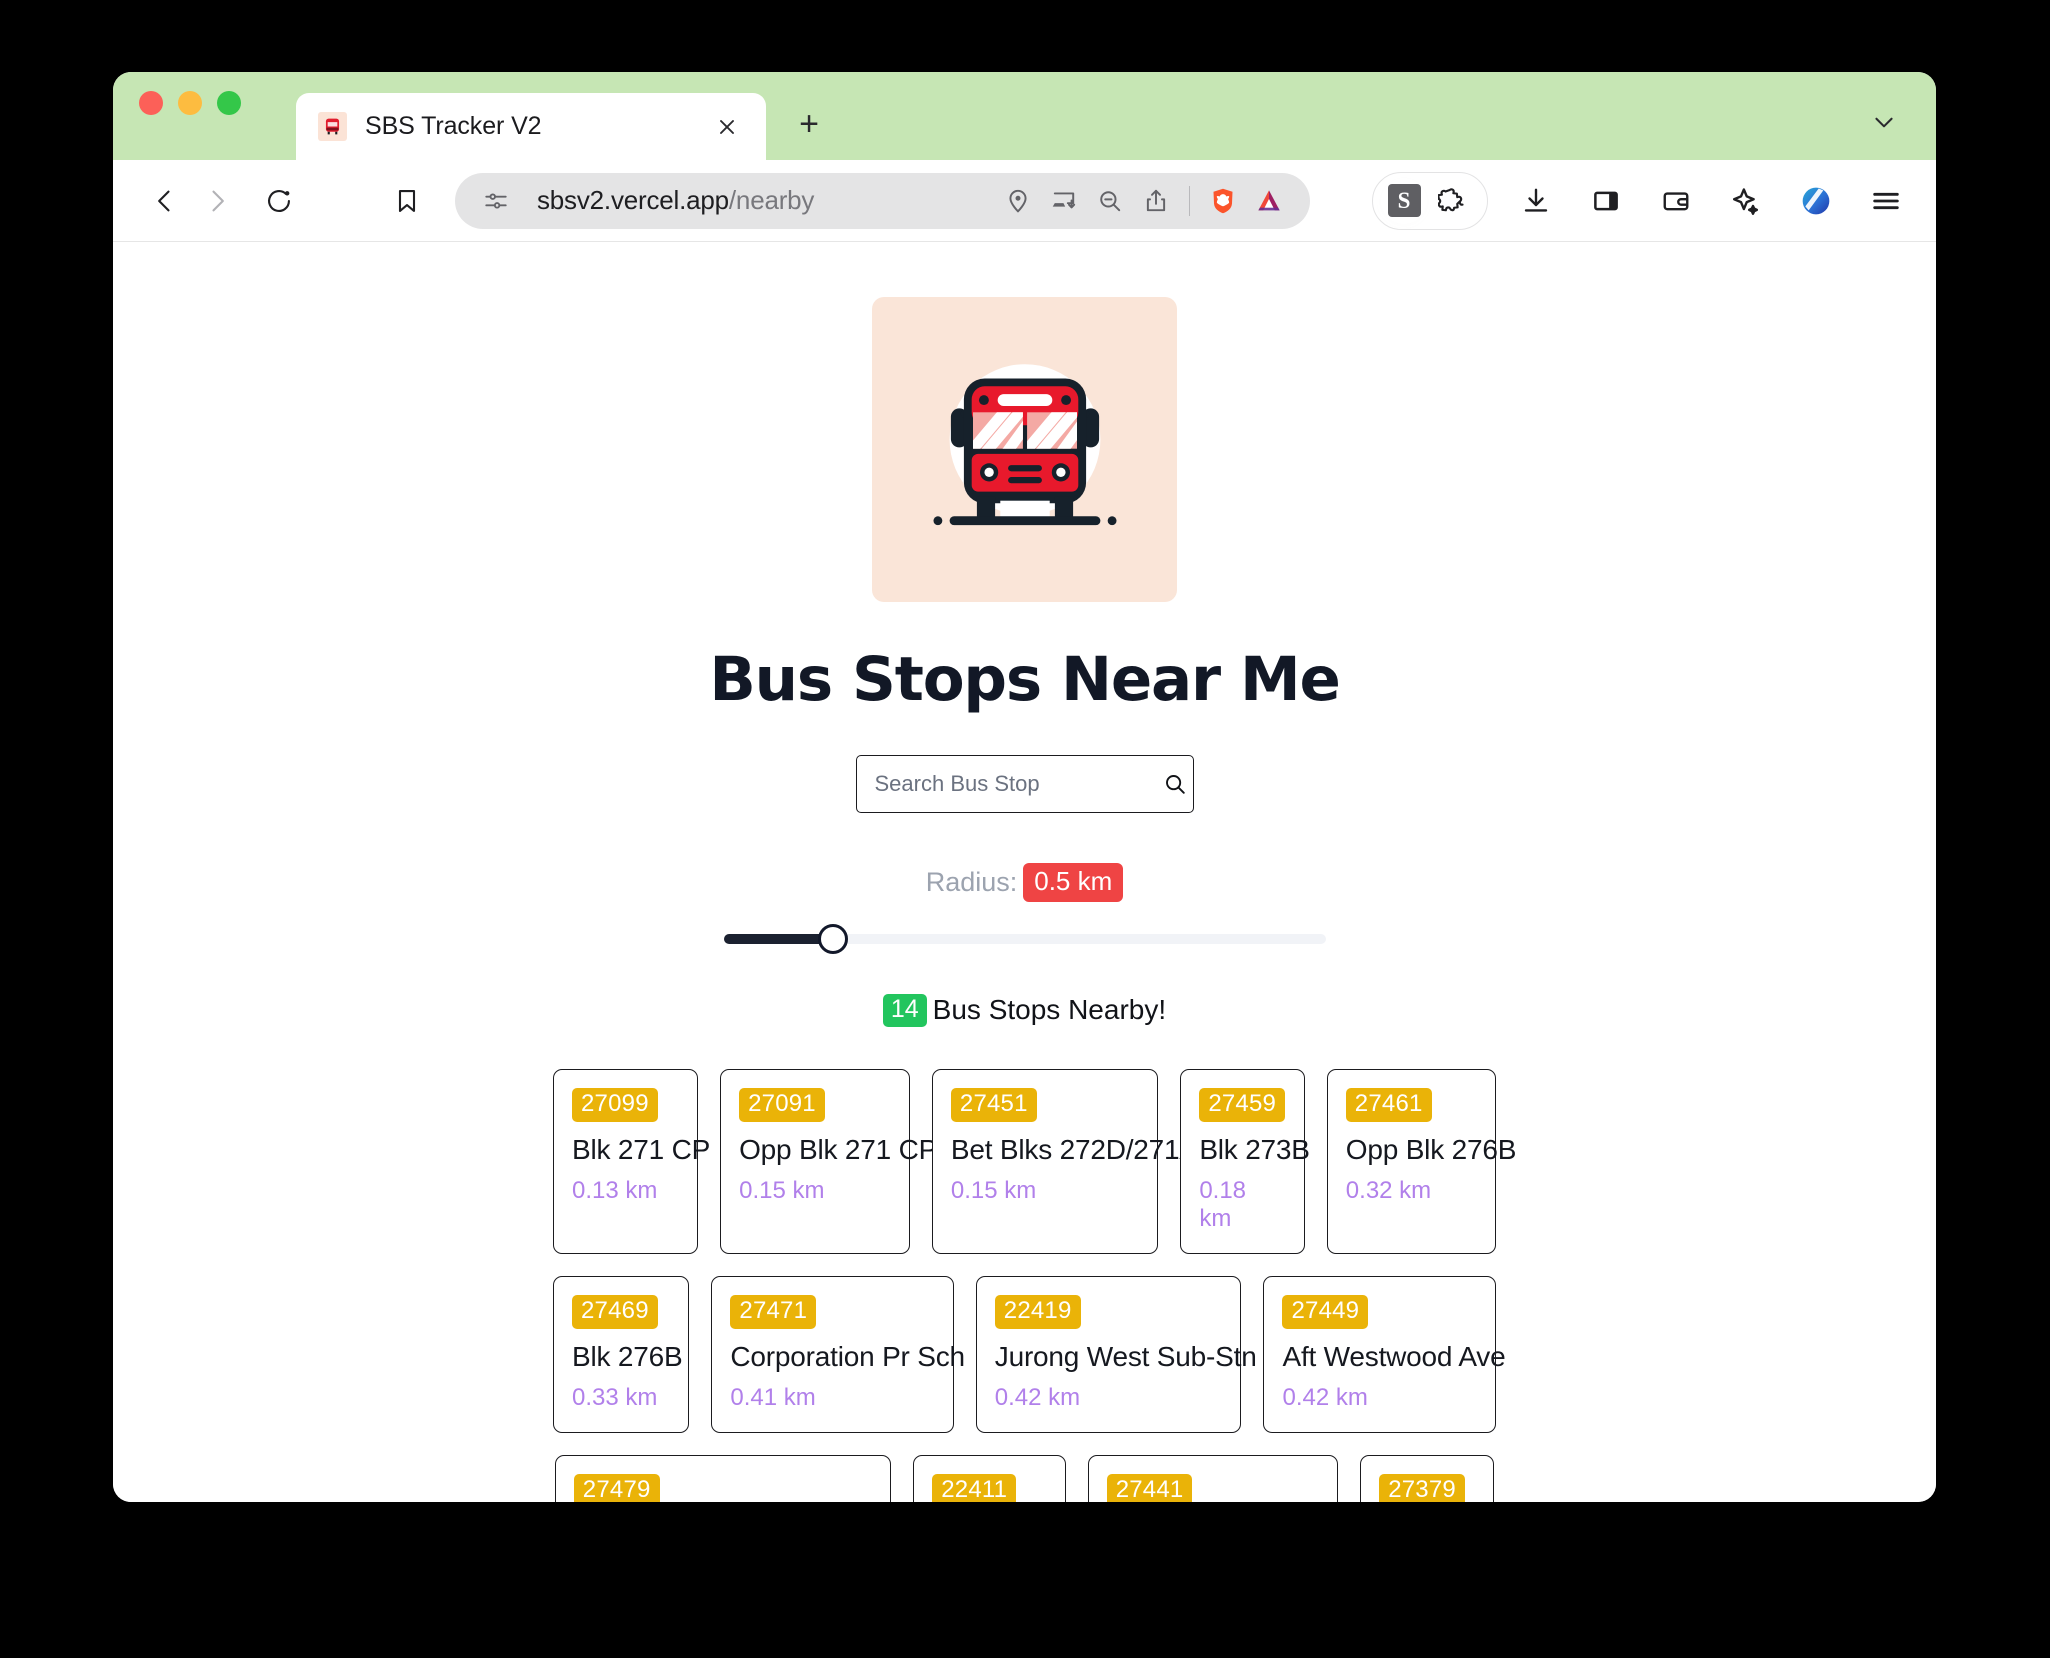  I want to click on extensions-pill: S, so click(1430, 200).